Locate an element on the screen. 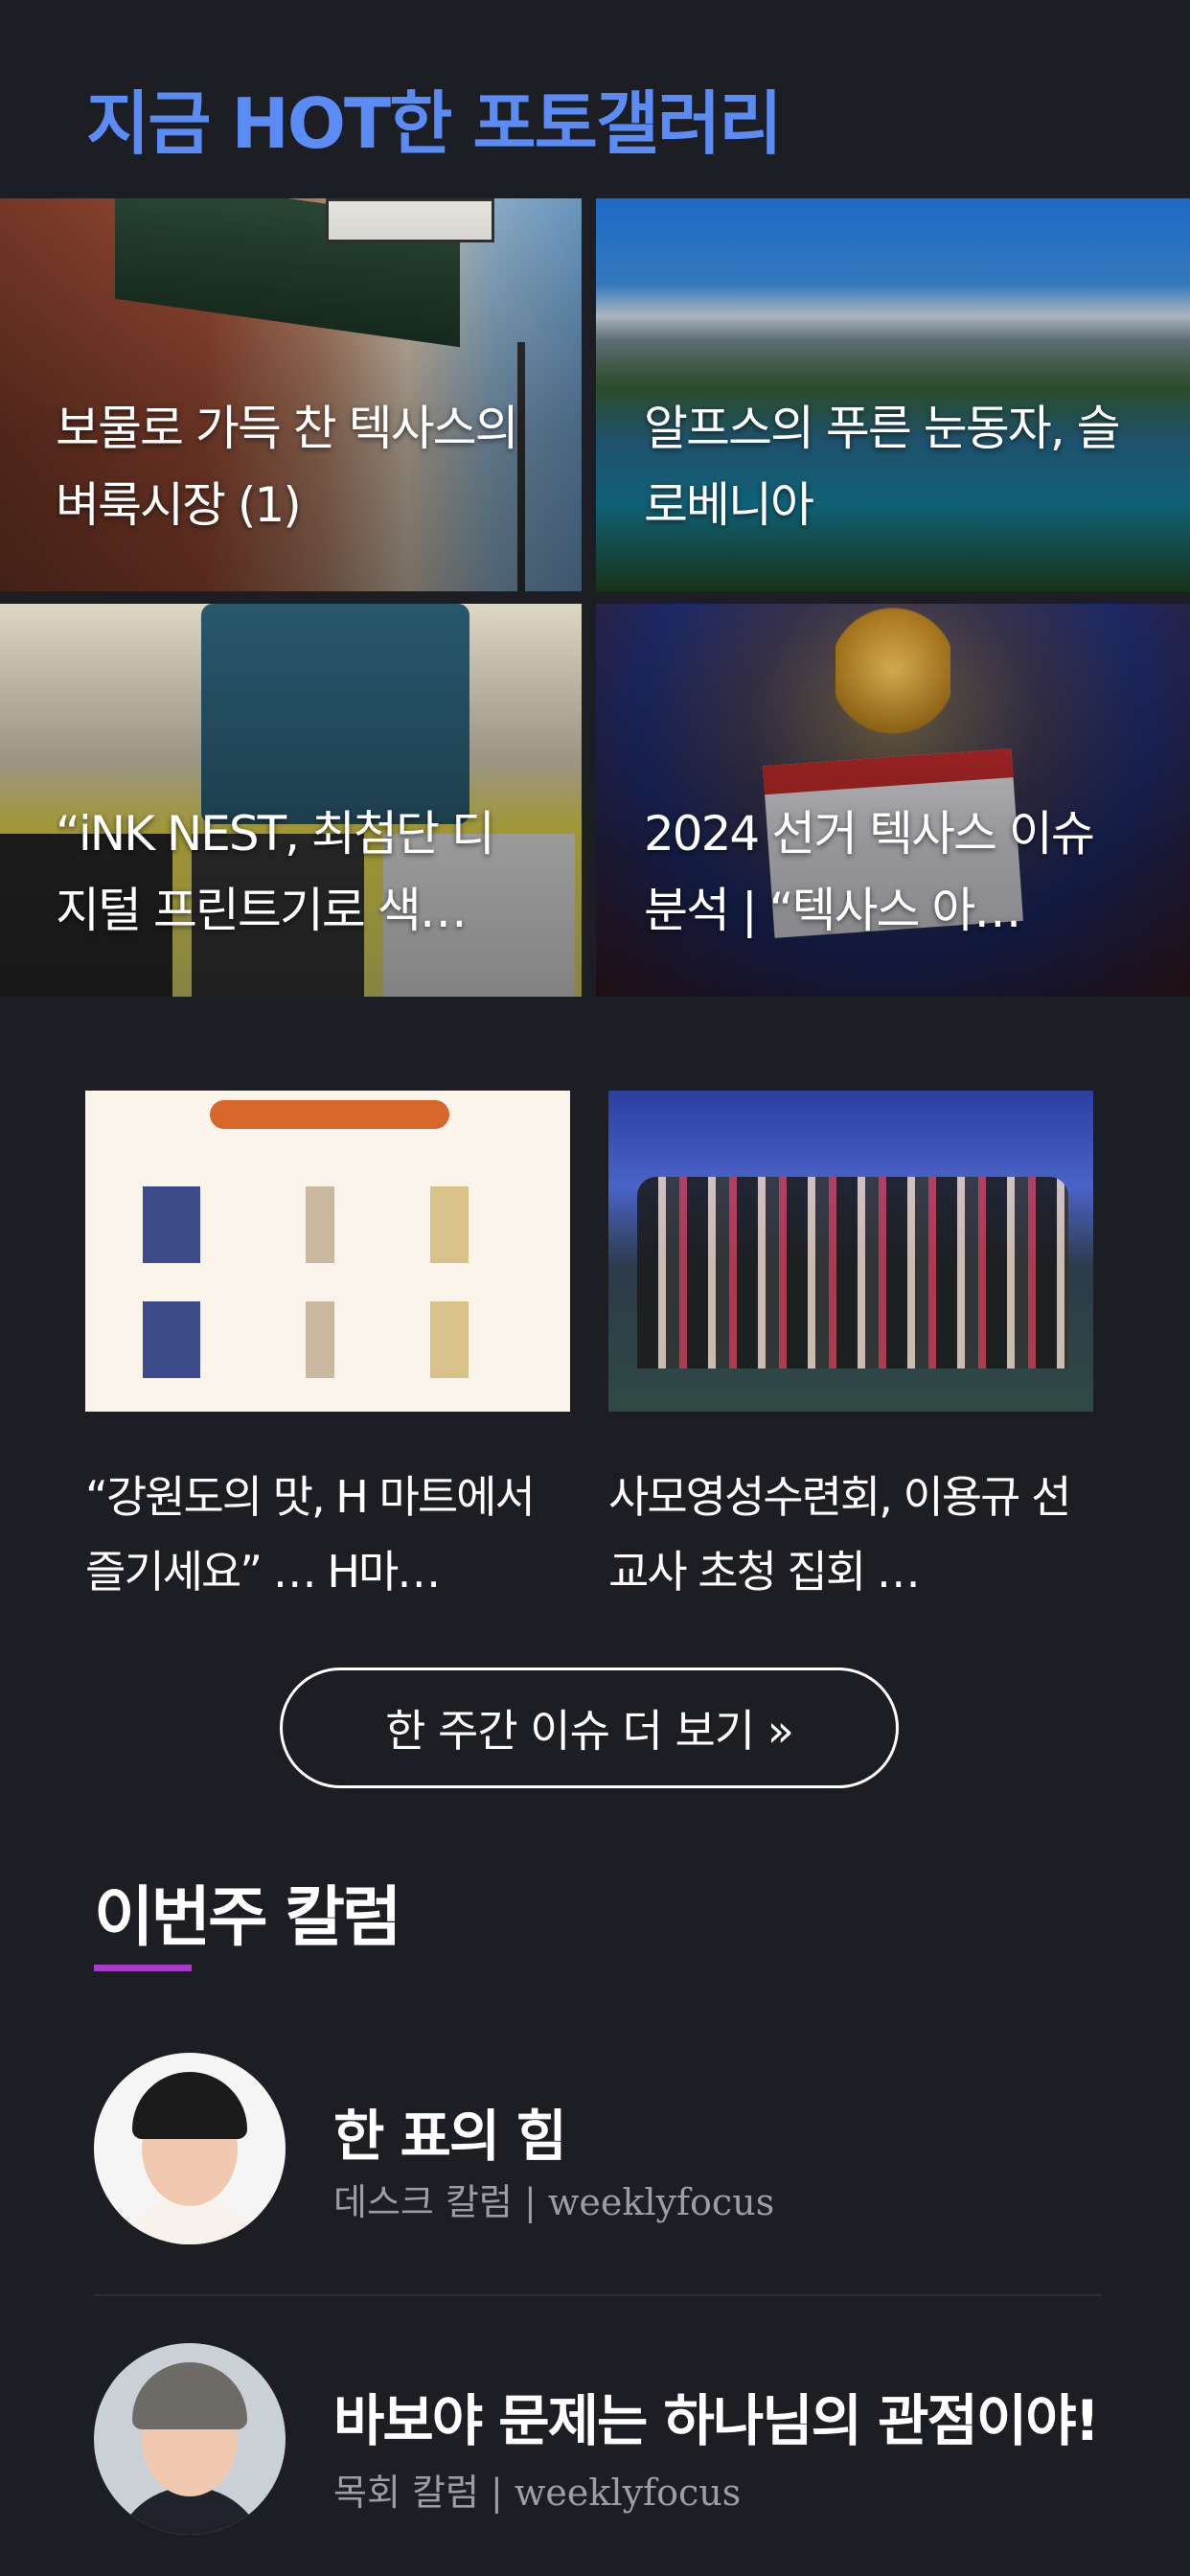 This screenshot has width=1190, height=2576. column-item: 한 표의 힘 데스크 칼럼 | weeklyfocus is located at coordinates (595, 2153).